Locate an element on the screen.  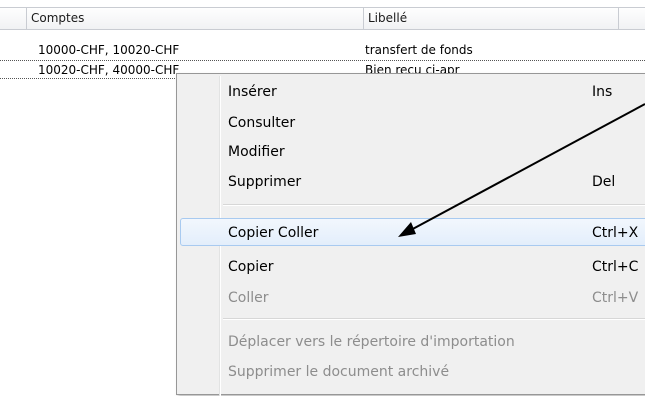
arrow-head-icon is located at coordinates (407, 229).